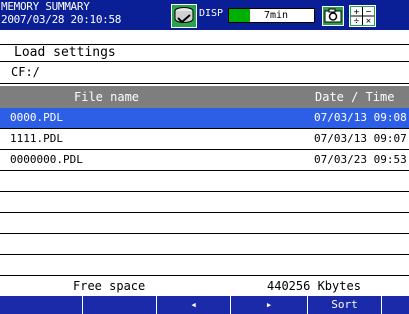 Image resolution: width=409 pixels, height=314 pixels. I want to click on current-path: CF:/, so click(204, 73).